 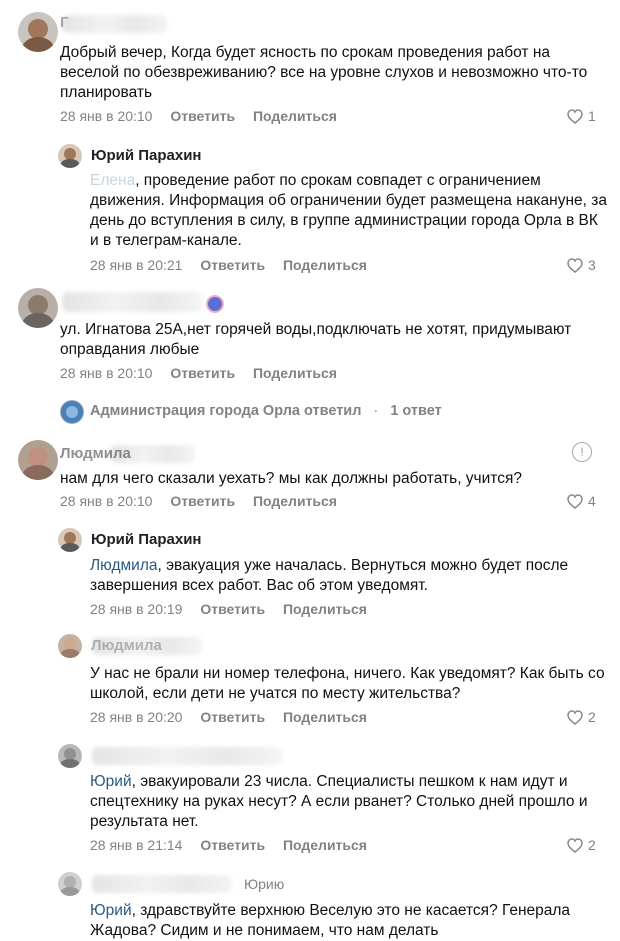 What do you see at coordinates (225, 411) in the screenshot?
I see `thread-label: Администрация города Орла ответил` at bounding box center [225, 411].